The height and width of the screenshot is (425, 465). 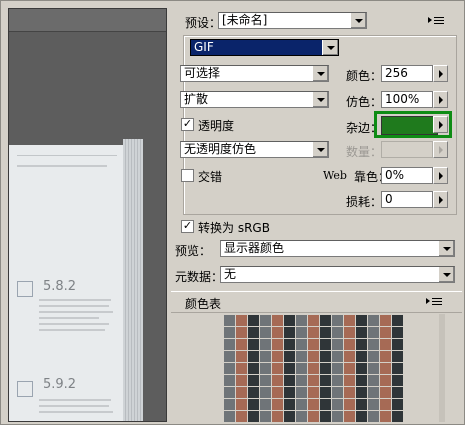 I want to click on color-reduction-select: 可选择, so click(x=254, y=73).